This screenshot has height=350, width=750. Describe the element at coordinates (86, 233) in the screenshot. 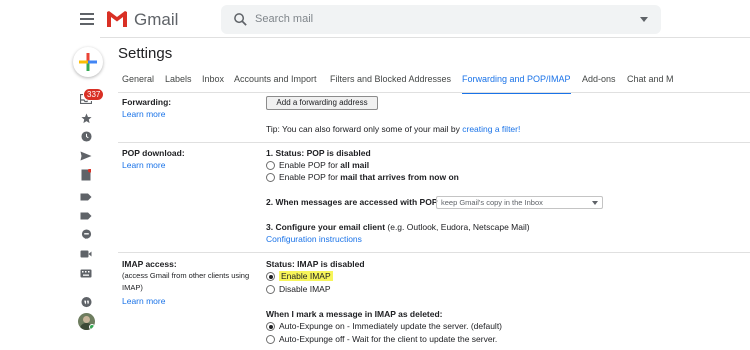

I see `chat-icon` at that location.